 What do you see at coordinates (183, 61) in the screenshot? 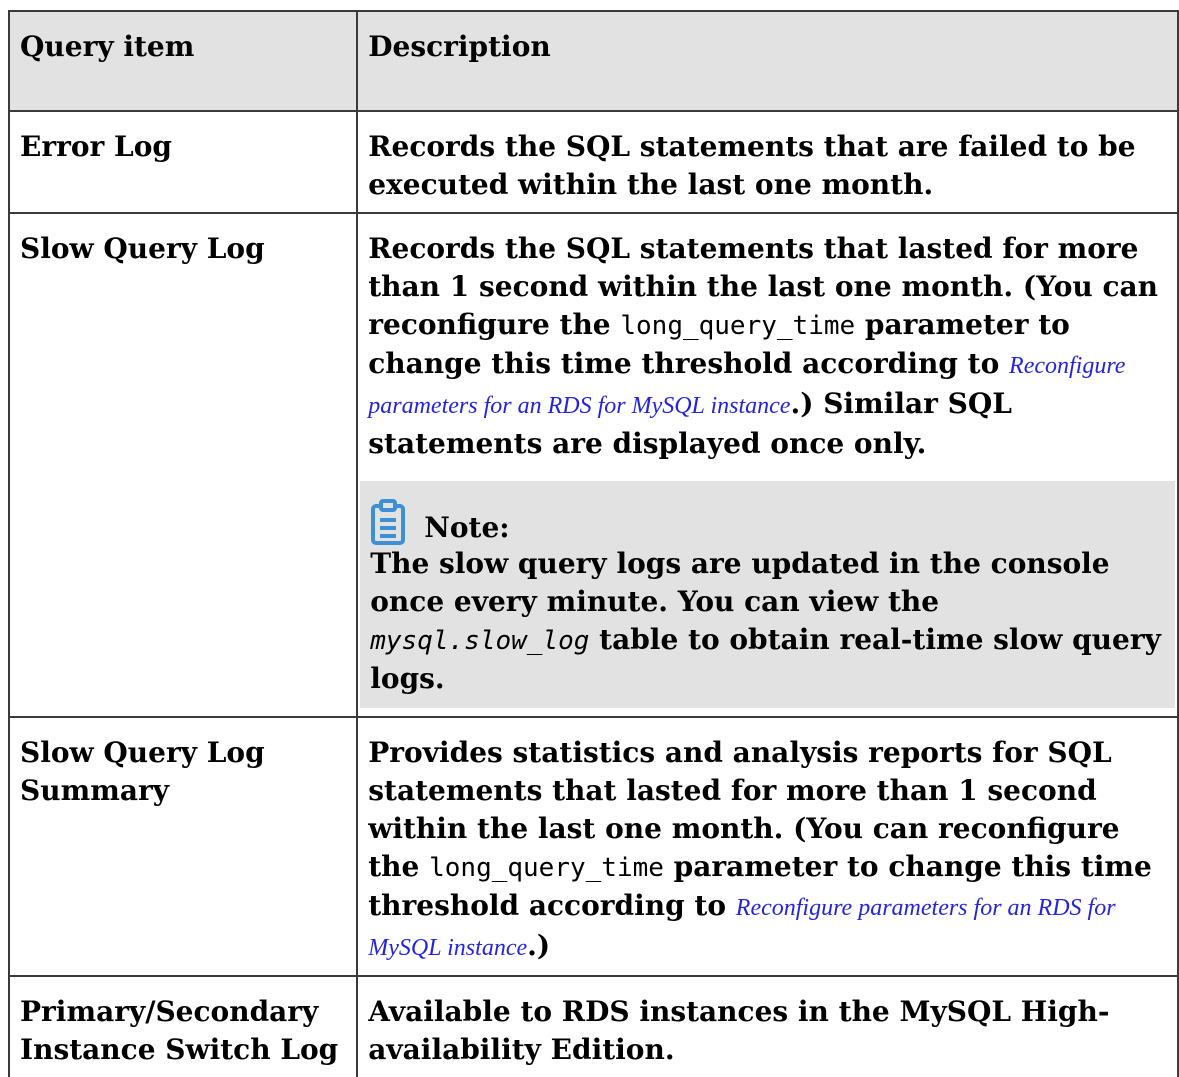
I see `header-query-item: Query item` at bounding box center [183, 61].